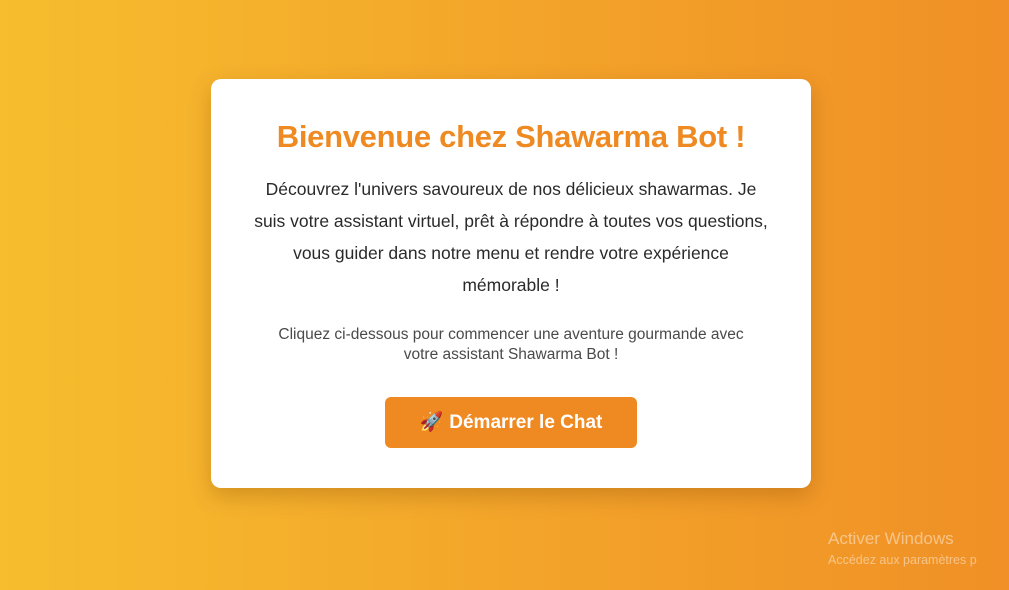 This screenshot has width=1009, height=590. I want to click on windows-activation-watermark: Activer Windows Accédez aux paramètres p, so click(902, 550).